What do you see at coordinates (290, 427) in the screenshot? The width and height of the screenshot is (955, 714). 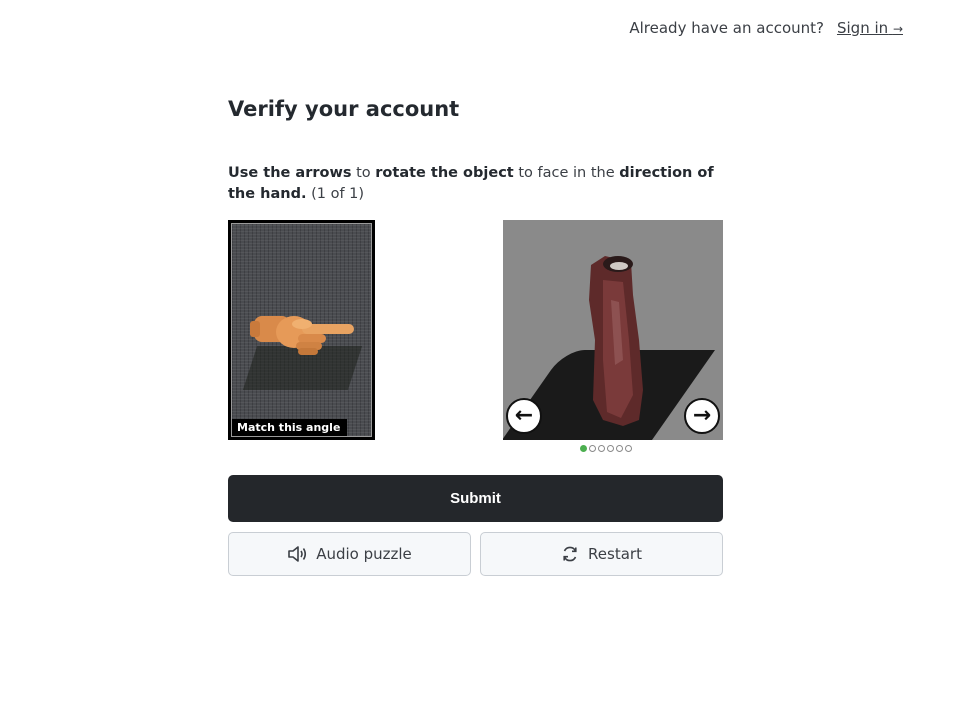 I see `match-angle-label: Match this angle` at bounding box center [290, 427].